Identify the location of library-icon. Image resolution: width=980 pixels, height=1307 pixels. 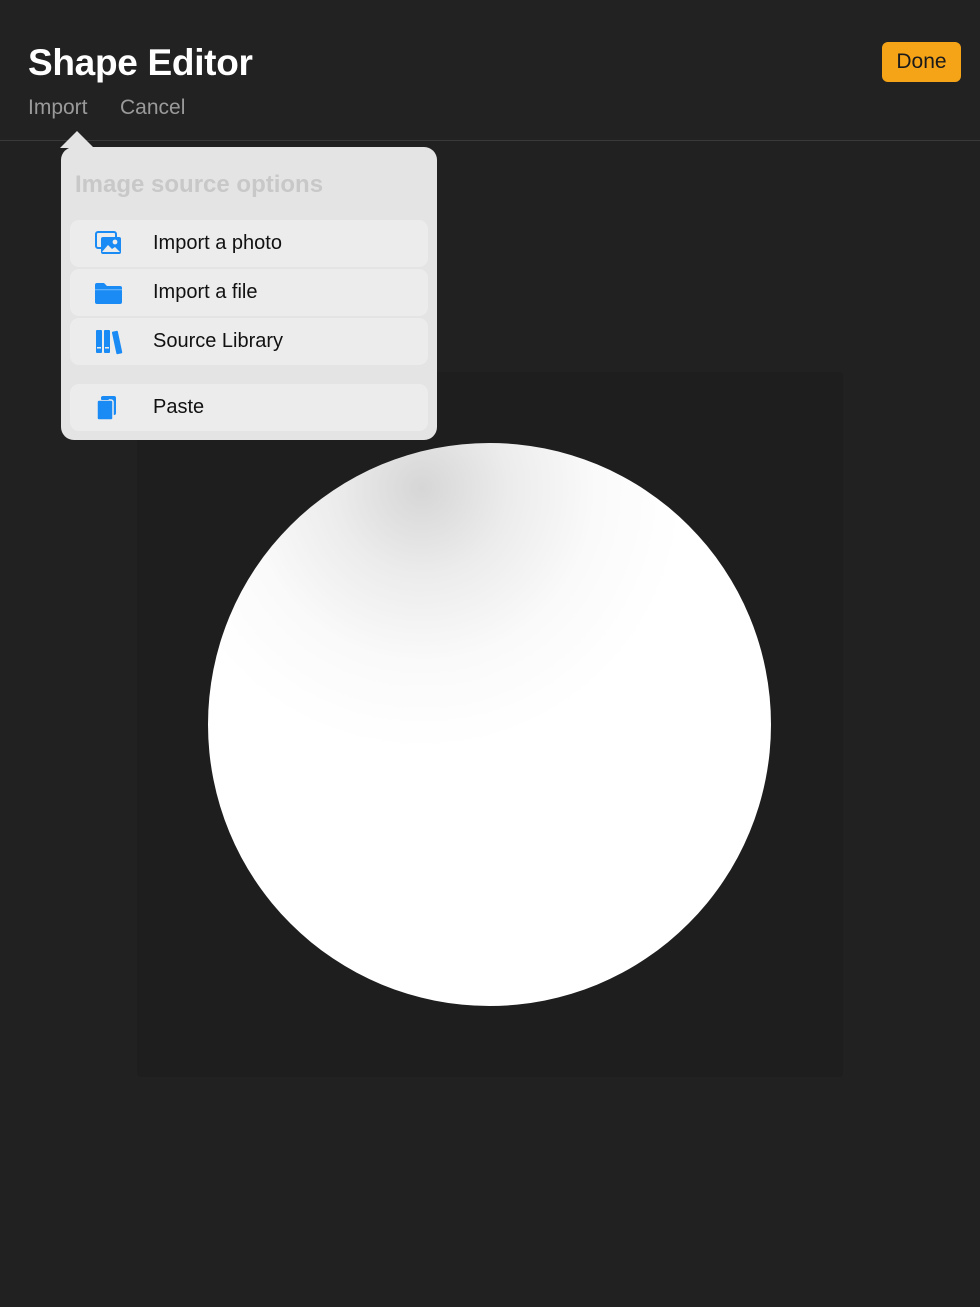
(109, 342).